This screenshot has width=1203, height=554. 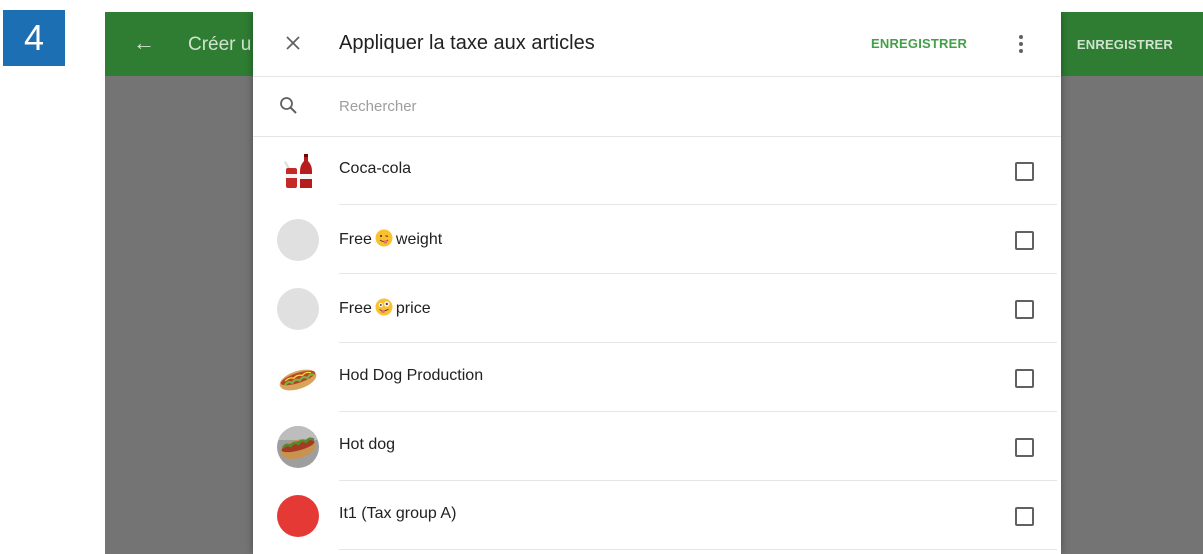 I want to click on step-number-badge: 4, so click(x=34, y=38).